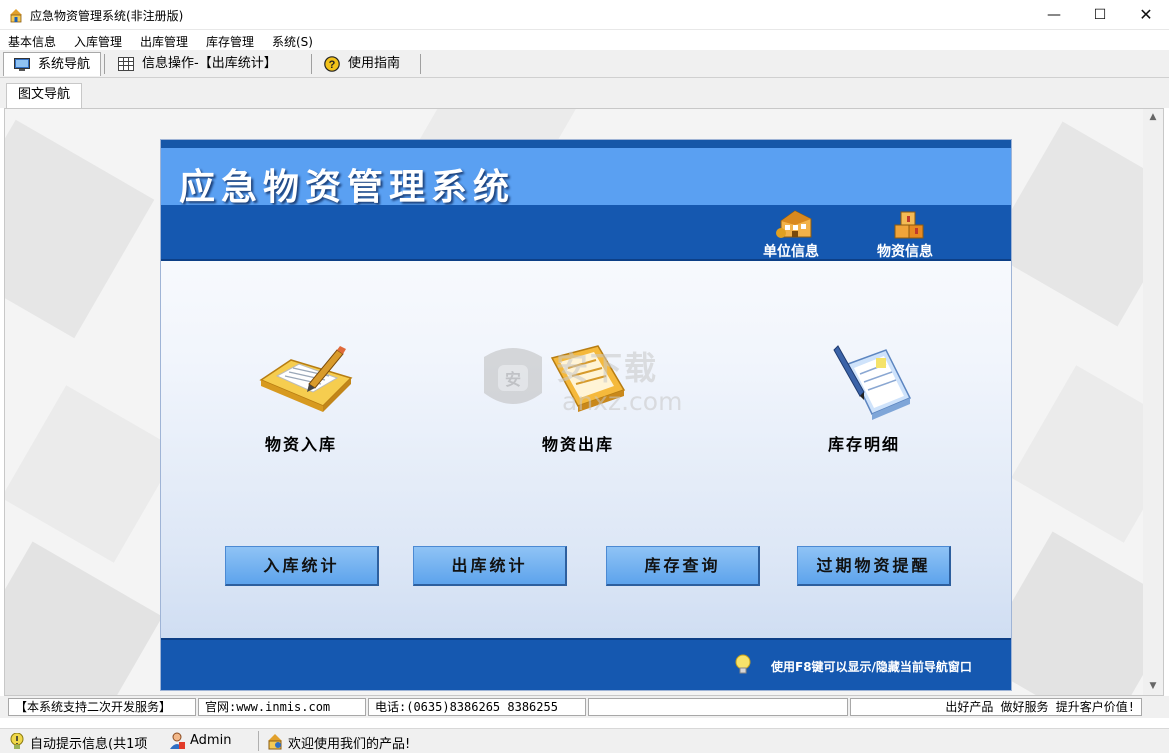 This screenshot has height=753, width=1169. I want to click on menu-bar: 基本信息 入库管理 出库管理 库存管理 系统(S), so click(584, 40).